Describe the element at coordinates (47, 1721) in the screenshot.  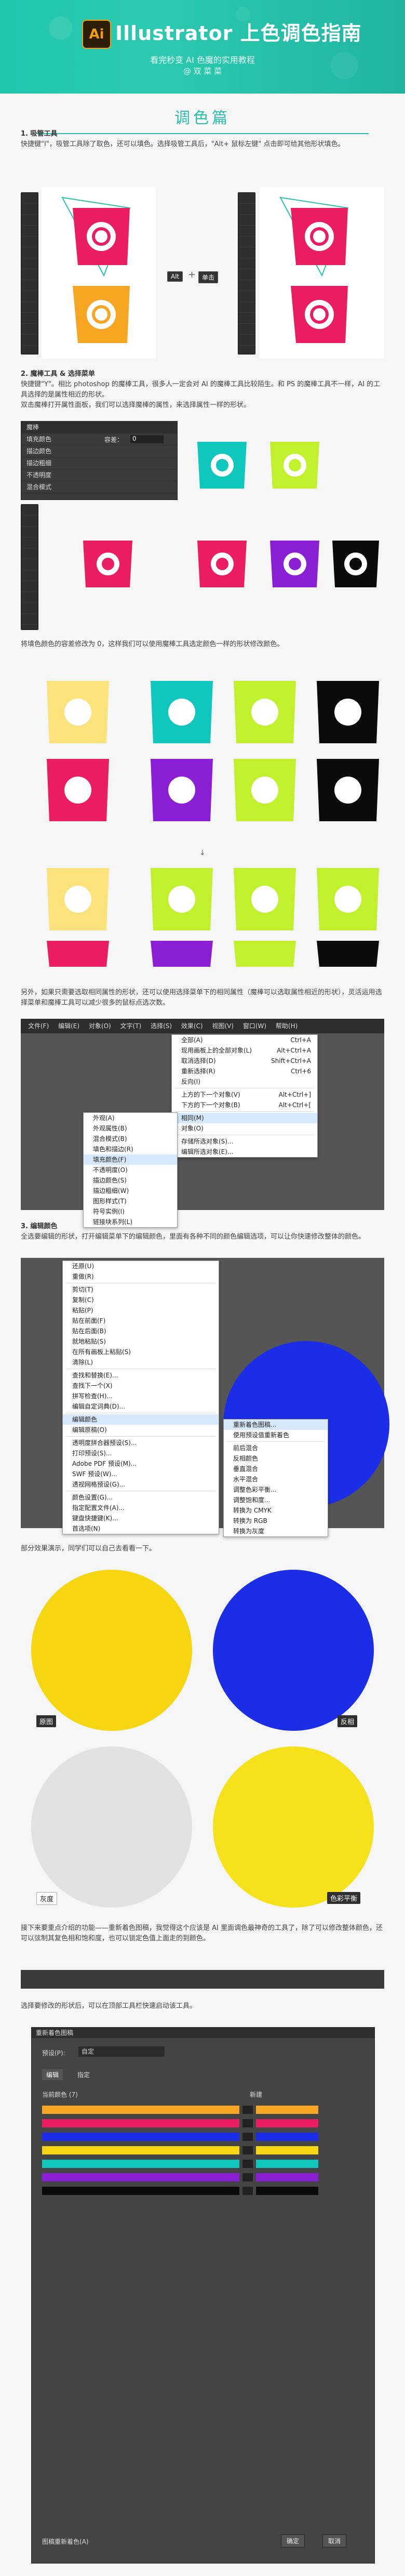
I see `demo-label-original: 原图` at that location.